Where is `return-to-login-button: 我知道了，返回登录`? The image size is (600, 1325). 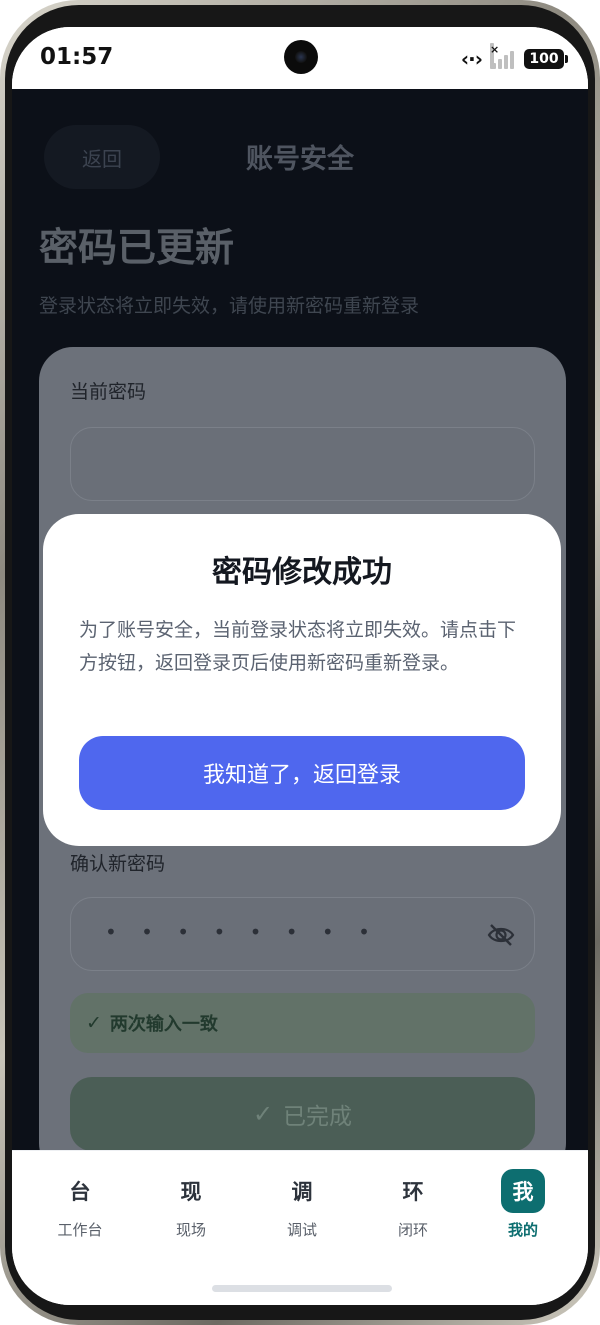 return-to-login-button: 我知道了，返回登录 is located at coordinates (302, 773).